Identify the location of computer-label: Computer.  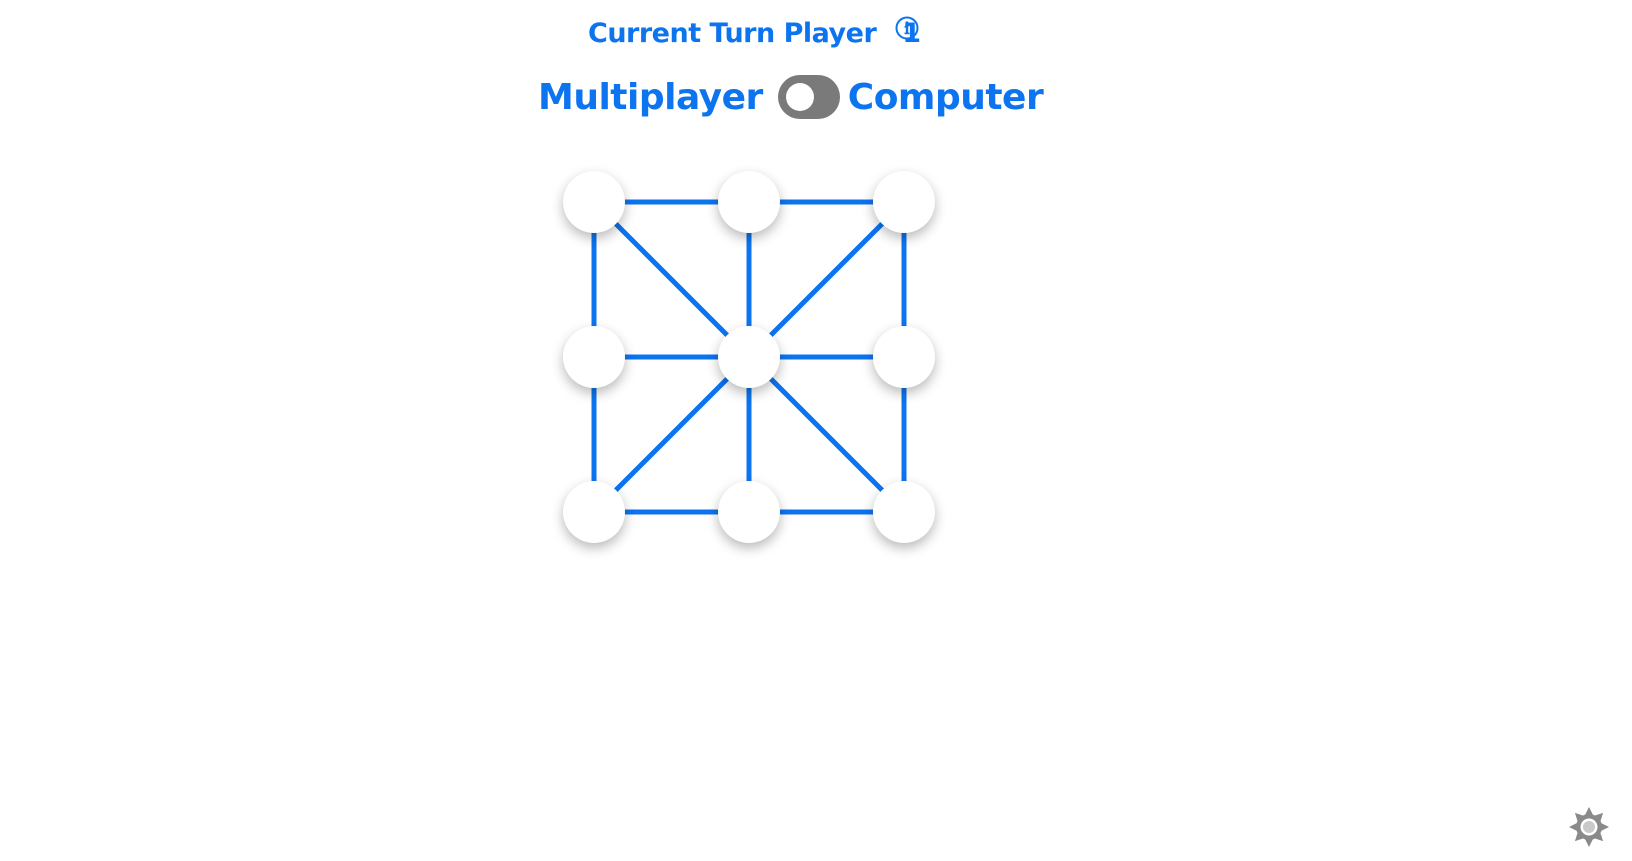
(946, 97).